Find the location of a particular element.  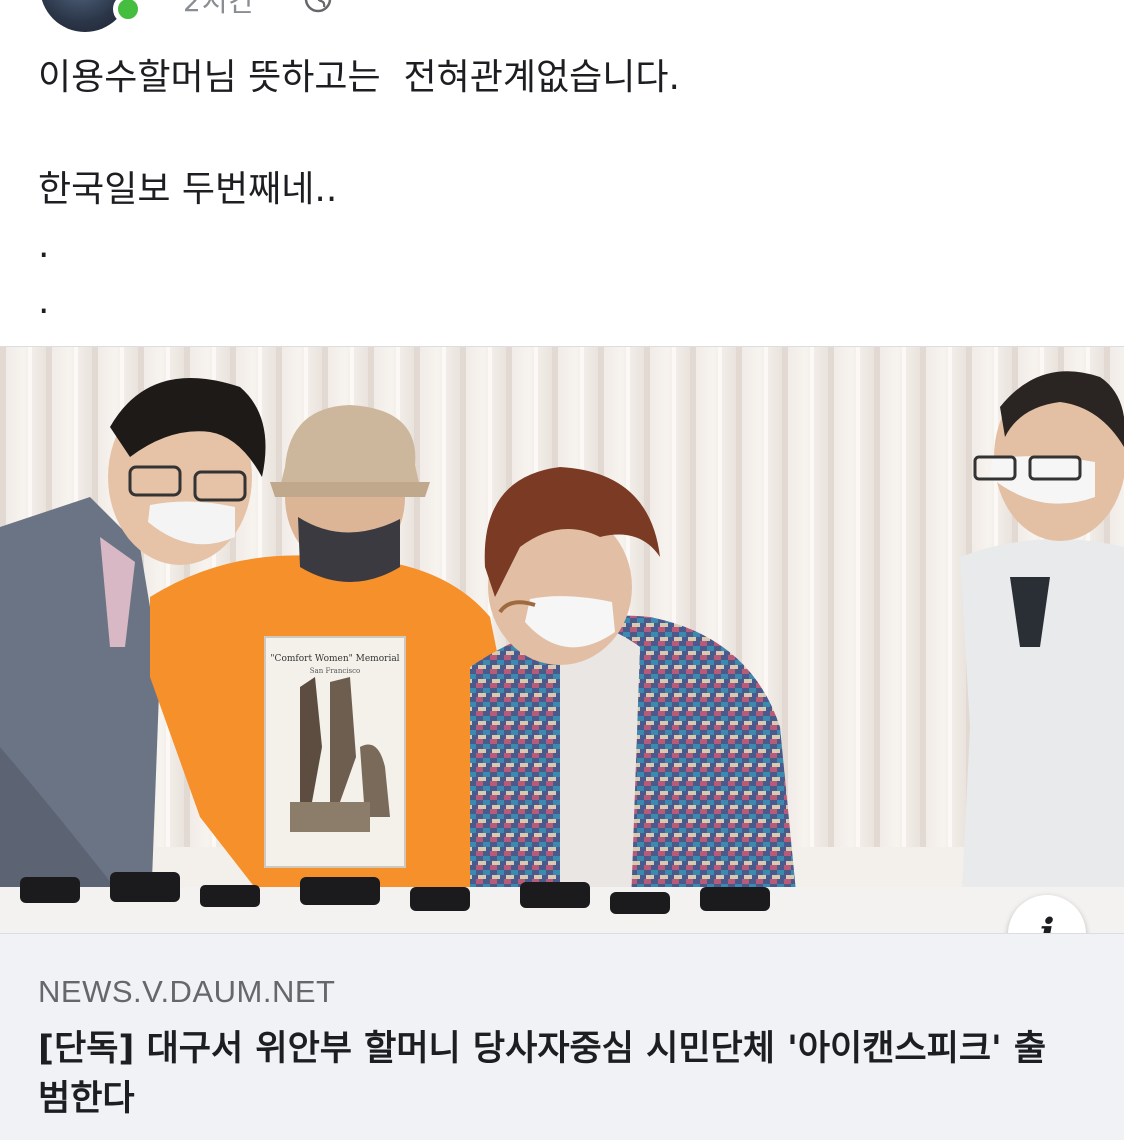

post-line: 한국일보 두번째네.. is located at coordinates (188, 189).